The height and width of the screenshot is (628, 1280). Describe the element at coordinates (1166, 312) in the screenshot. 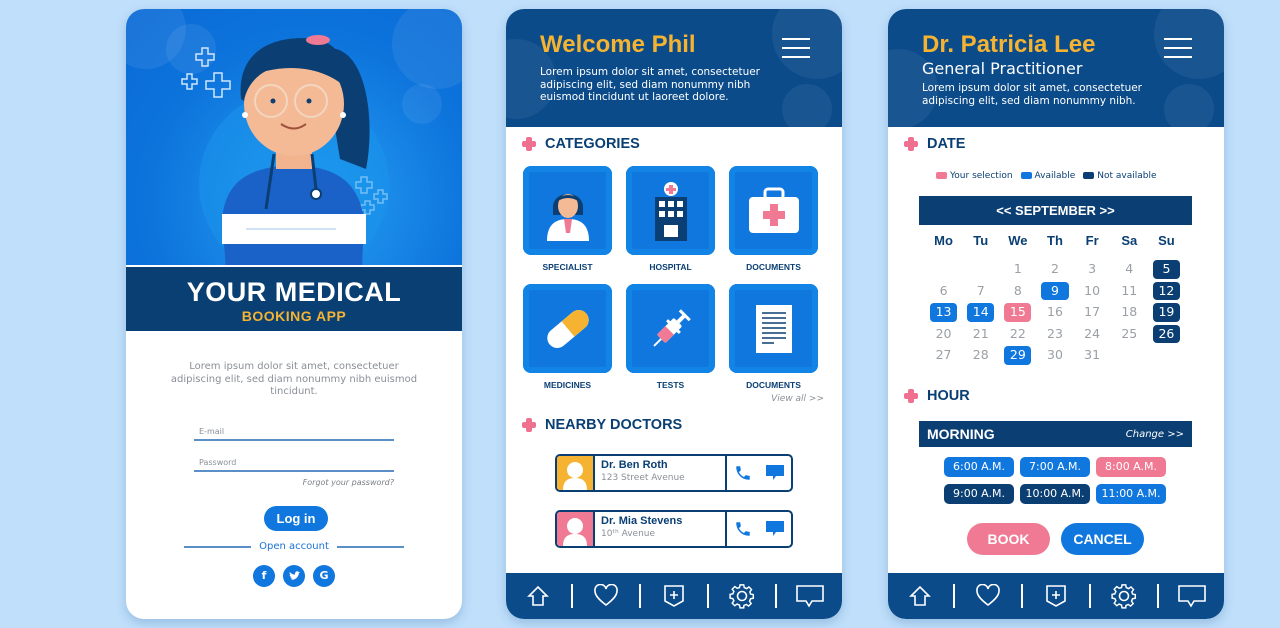

I see `calendar-day: 19` at that location.